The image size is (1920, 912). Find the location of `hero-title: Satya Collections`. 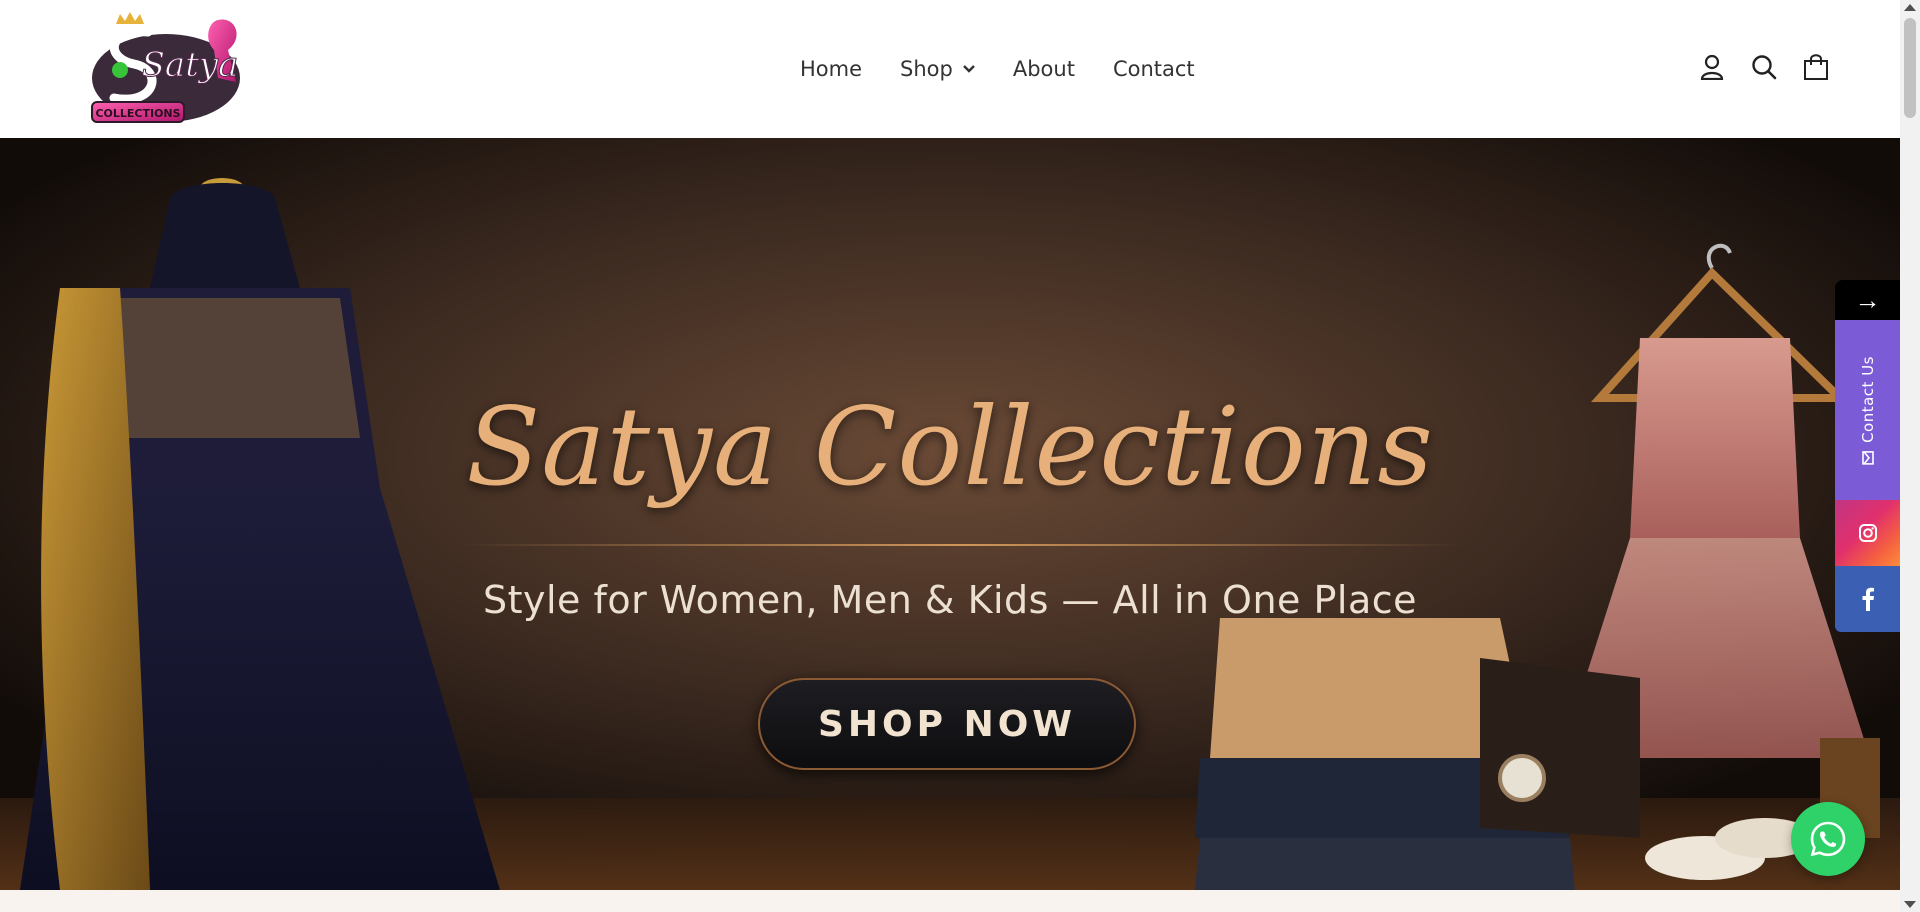

hero-title: Satya Collections is located at coordinates (950, 447).